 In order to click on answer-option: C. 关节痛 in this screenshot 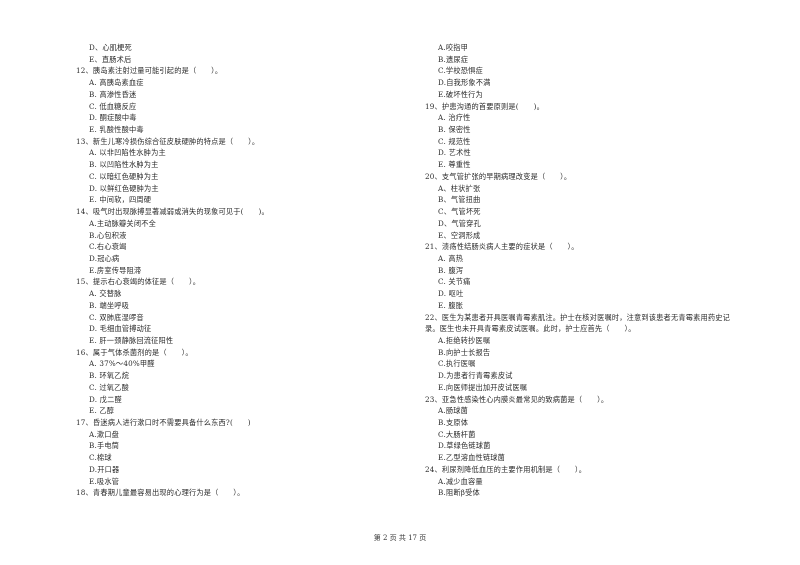, I will do `click(454, 282)`.